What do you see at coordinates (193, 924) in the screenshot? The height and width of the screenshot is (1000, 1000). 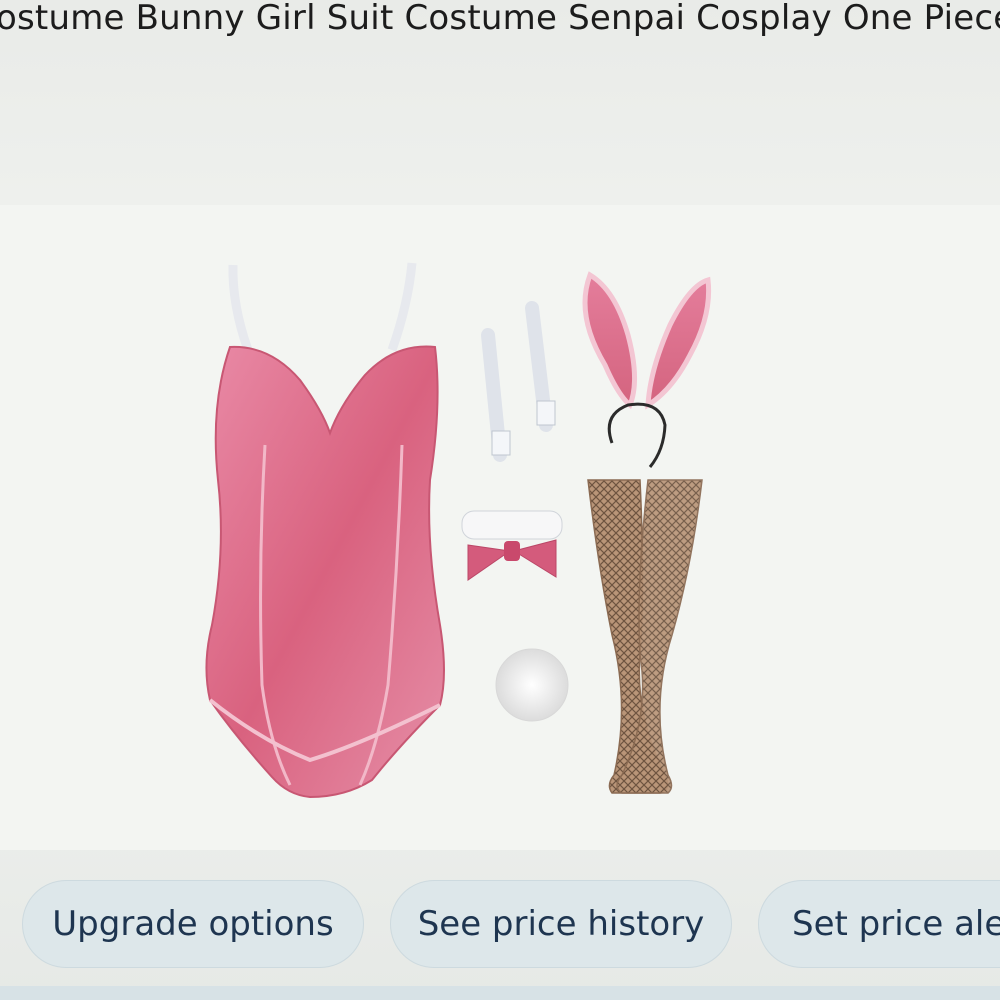 I see `upgrade-options-button: Upgrade options` at bounding box center [193, 924].